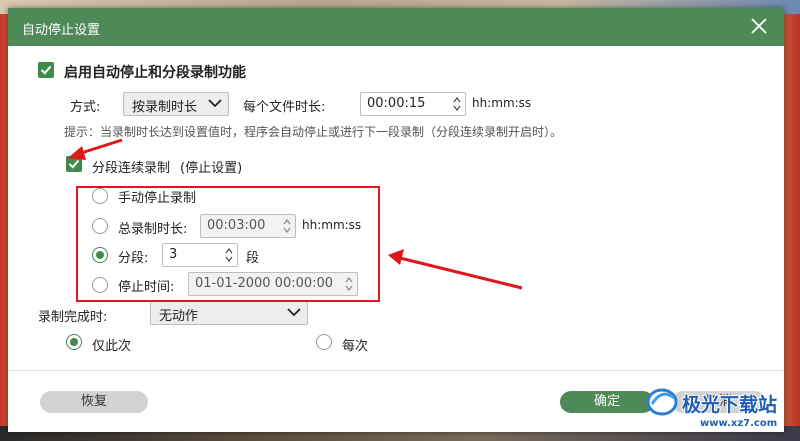 This screenshot has height=441, width=800. Describe the element at coordinates (95, 149) in the screenshot. I see `annotation-arrow-left` at that location.